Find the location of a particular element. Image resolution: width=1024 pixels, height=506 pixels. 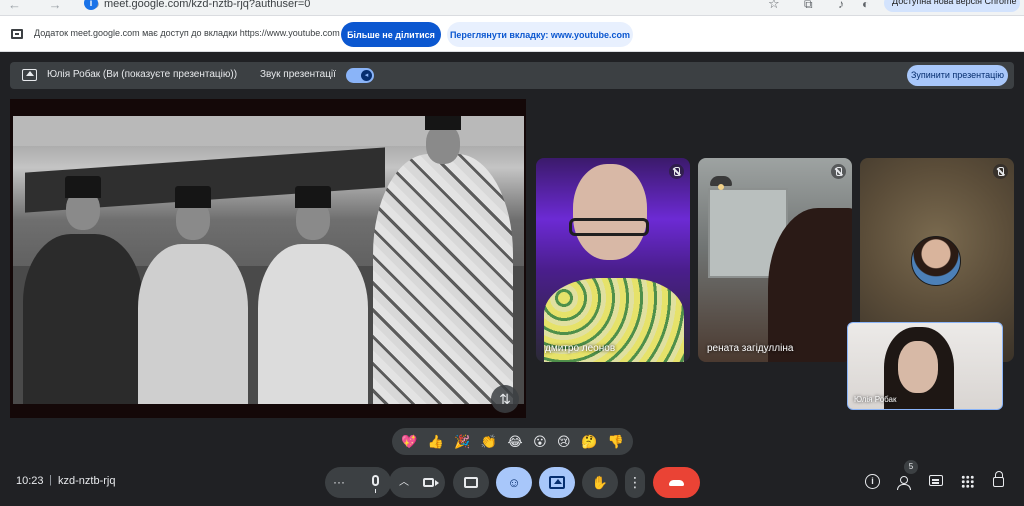

audio-options-icon: ··· is located at coordinates (339, 482).